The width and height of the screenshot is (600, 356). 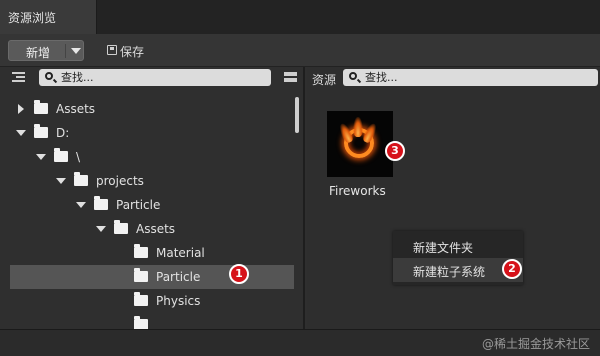 What do you see at coordinates (324, 80) in the screenshot?
I see `asset-panel-title: 资源` at bounding box center [324, 80].